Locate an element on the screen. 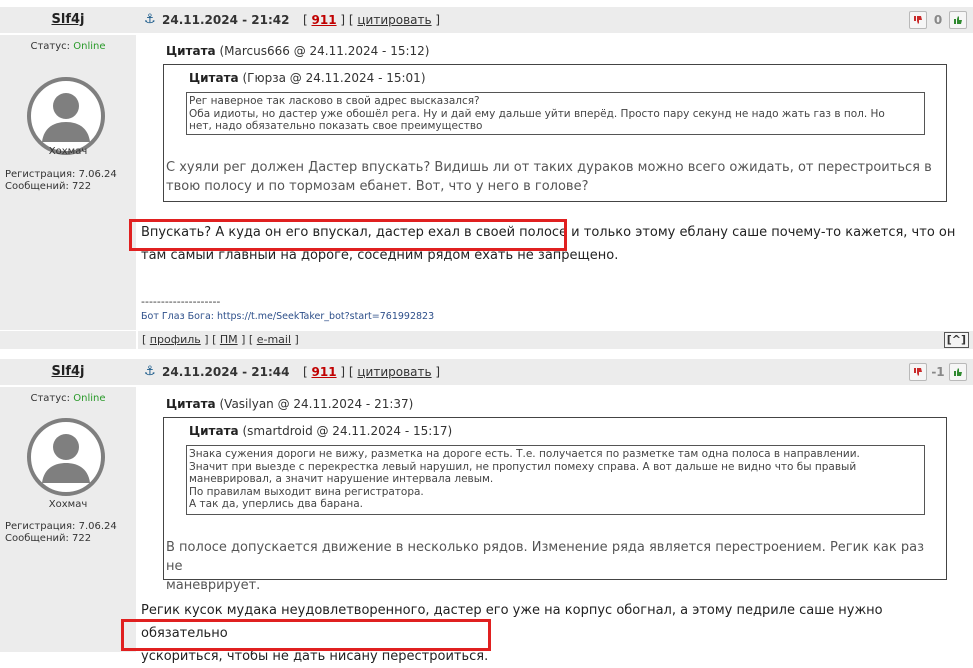 Image resolution: width=973 pixels, height=668 pixels. post-score: -1 is located at coordinates (938, 372).